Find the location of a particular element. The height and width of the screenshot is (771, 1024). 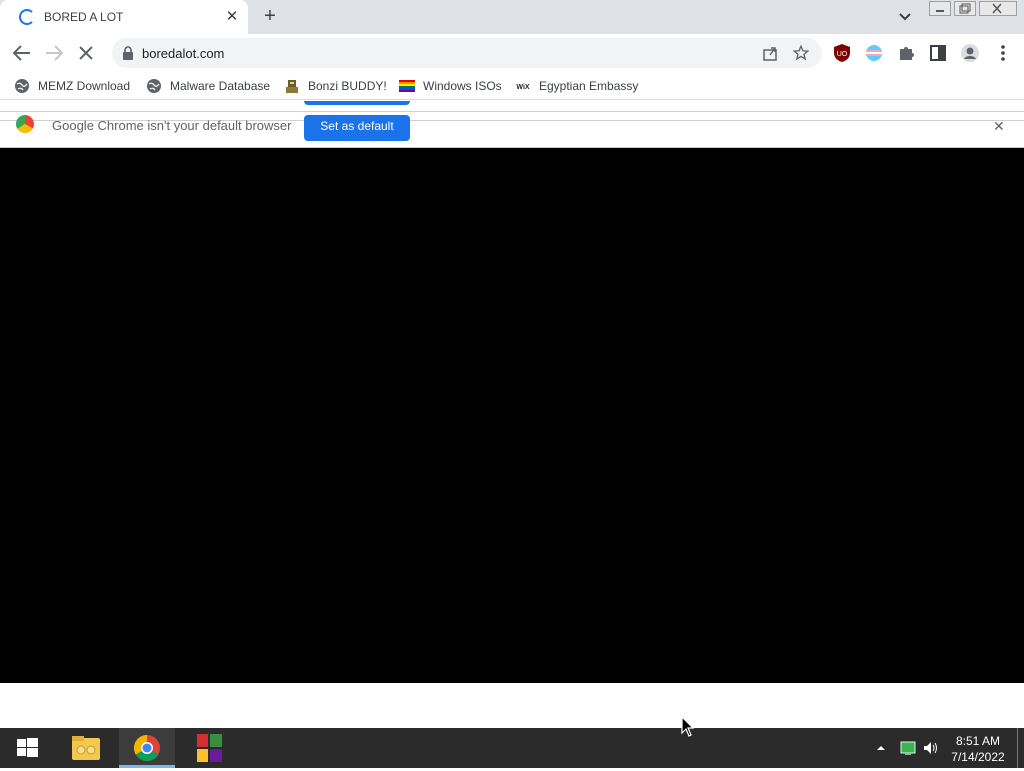

tray-chevron-up-icon is located at coordinates (881, 748).